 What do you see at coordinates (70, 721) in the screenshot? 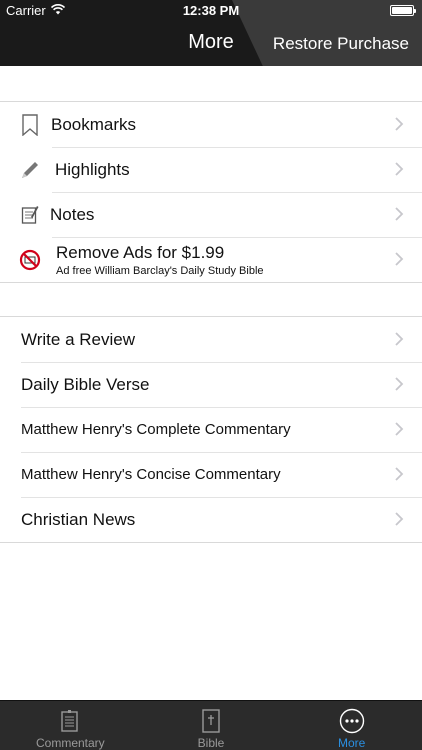
I see `commentary-icon` at bounding box center [70, 721].